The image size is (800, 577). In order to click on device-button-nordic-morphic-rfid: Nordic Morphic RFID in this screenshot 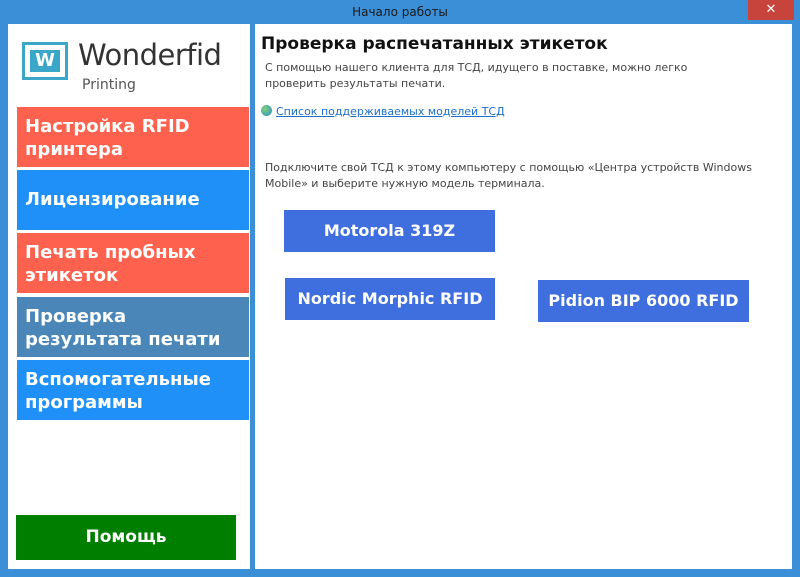, I will do `click(390, 299)`.